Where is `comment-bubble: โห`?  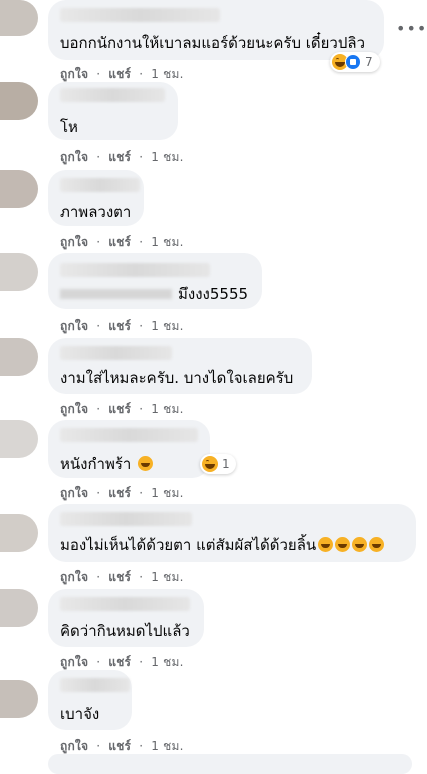 comment-bubble: โห is located at coordinates (113, 111).